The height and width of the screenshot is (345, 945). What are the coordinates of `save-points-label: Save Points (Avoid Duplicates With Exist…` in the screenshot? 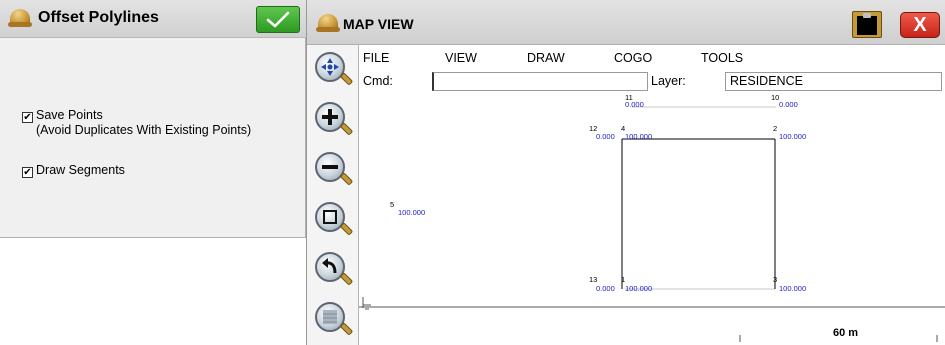 It's located at (143, 123).